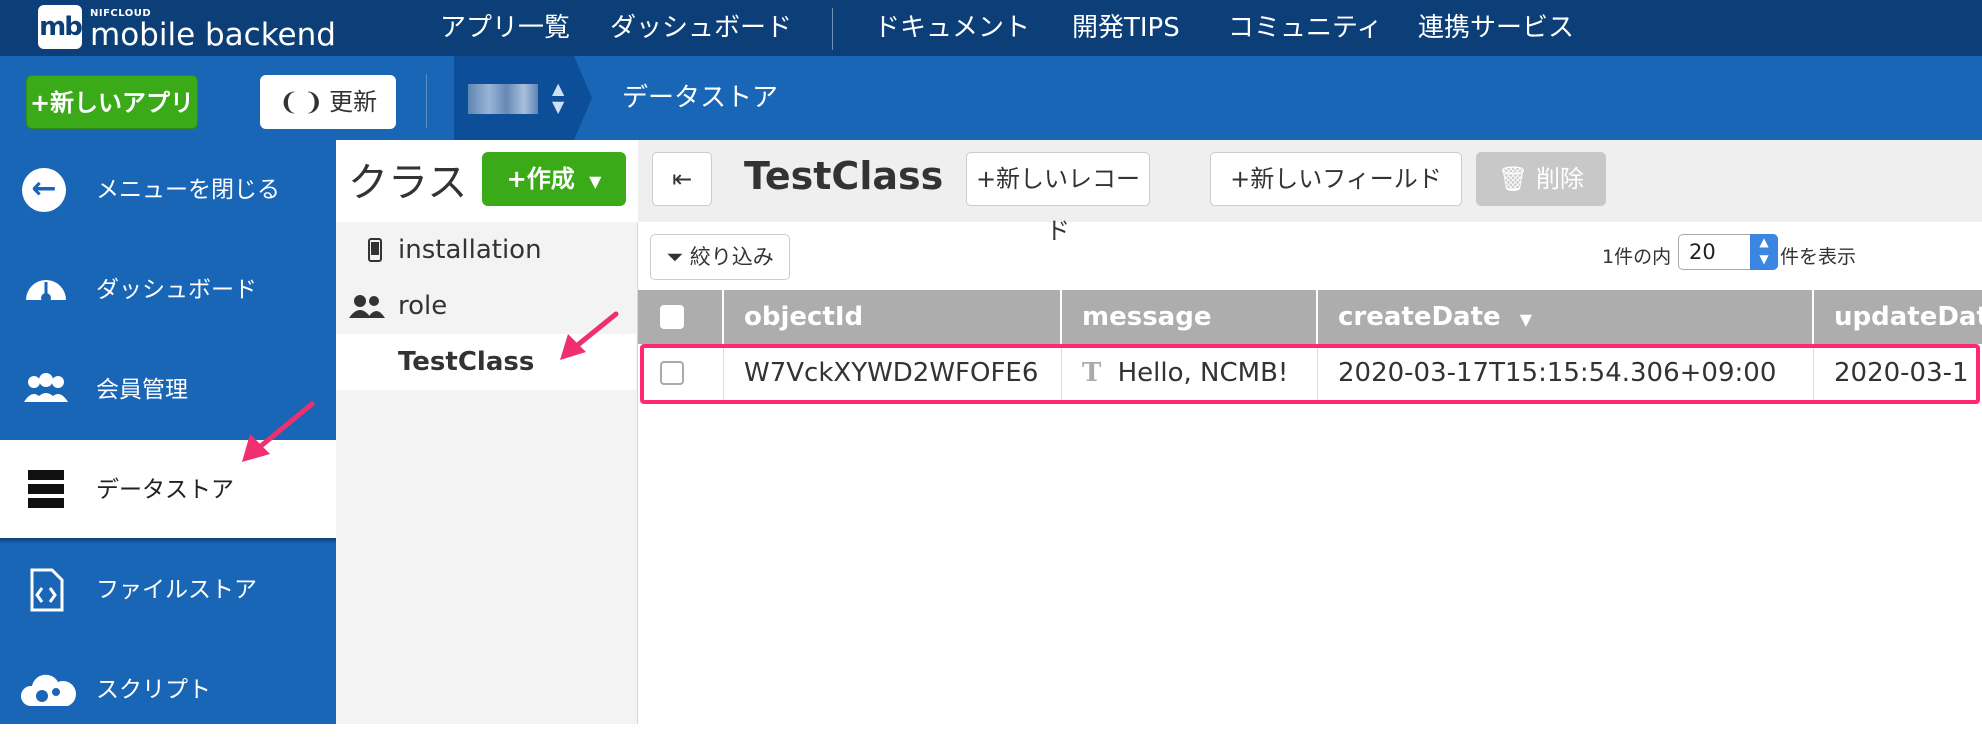 This screenshot has width=1982, height=740. I want to click on data-view-header: ⇤ TestClass +新しいレコード +新しいフィールド 🗑 削除, so click(1310, 192).